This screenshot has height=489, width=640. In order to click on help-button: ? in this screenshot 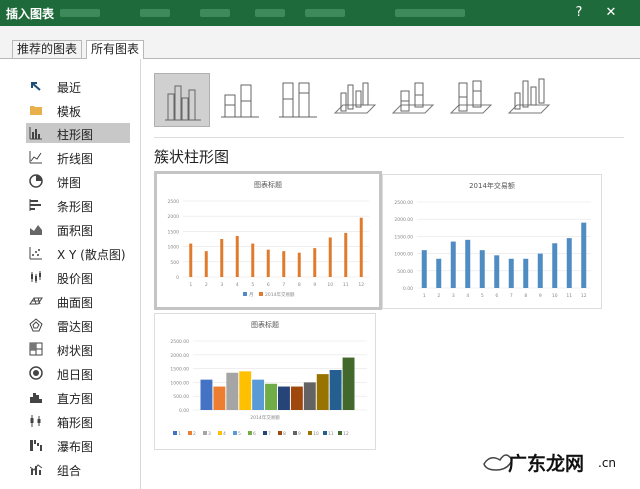, I will do `click(579, 13)`.